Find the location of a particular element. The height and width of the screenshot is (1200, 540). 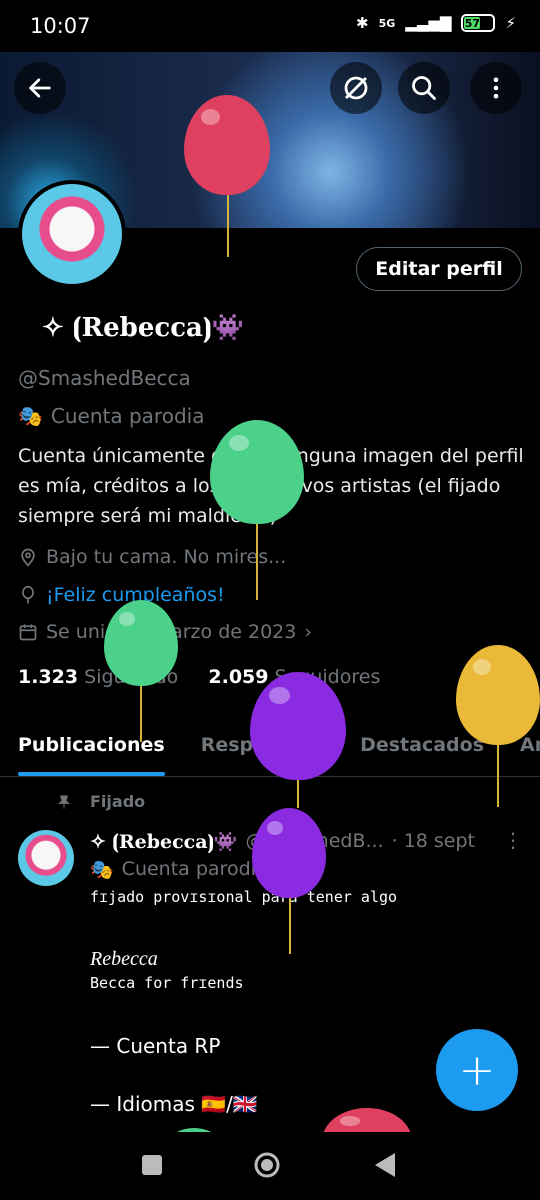

system-nav-bar is located at coordinates (270, 1166).